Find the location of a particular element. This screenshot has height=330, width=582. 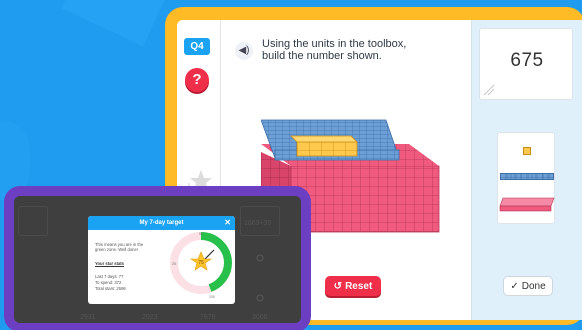

target-number: 675 is located at coordinates (527, 60).